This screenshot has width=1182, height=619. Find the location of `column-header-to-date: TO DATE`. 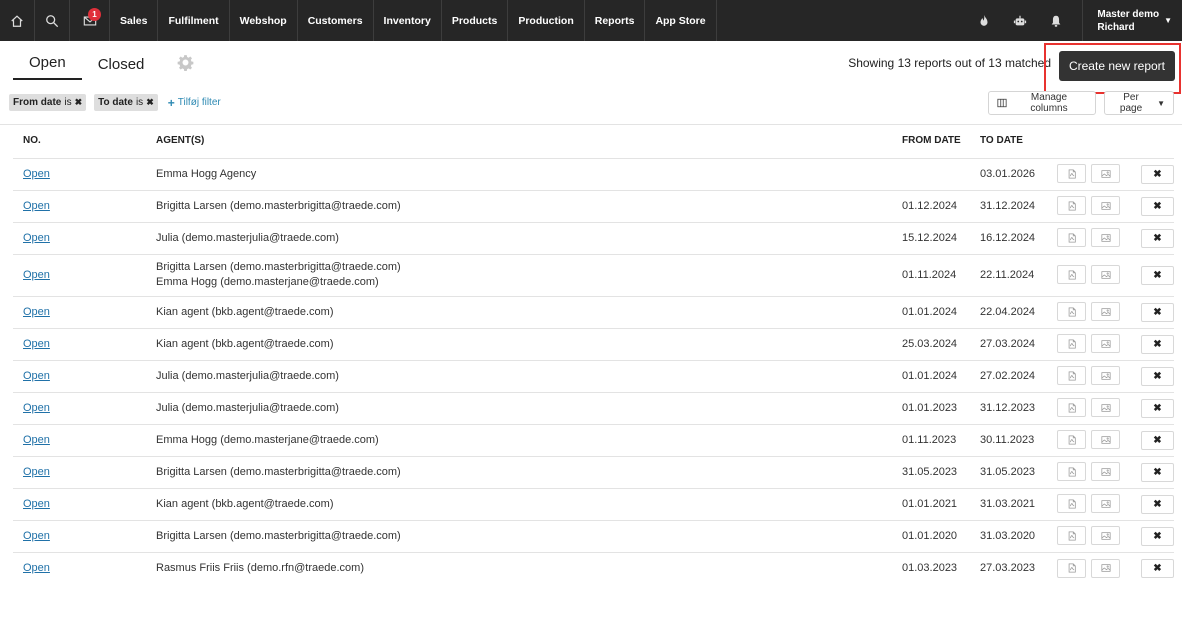

column-header-to-date: TO DATE is located at coordinates (1018, 141).